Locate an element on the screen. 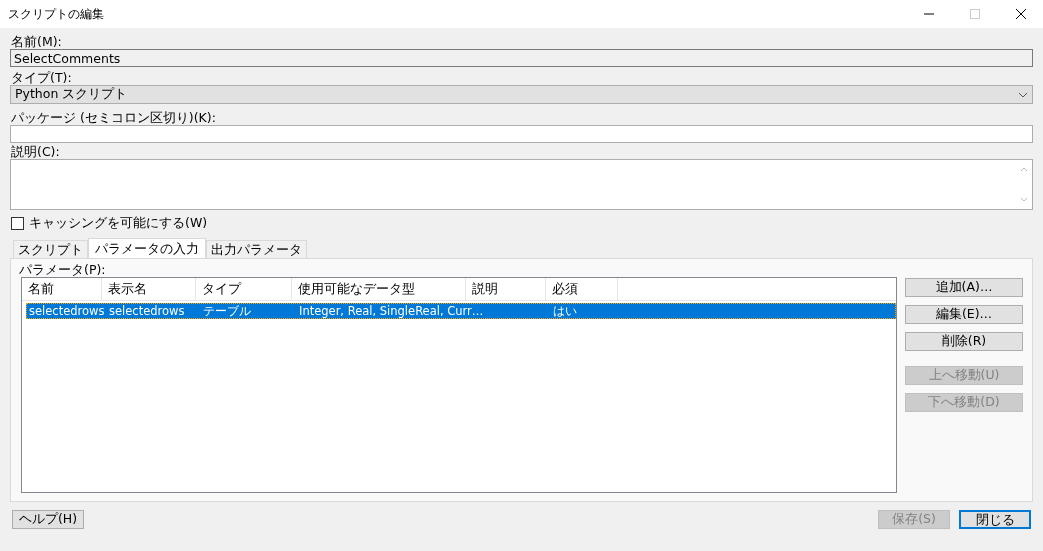  description-field is located at coordinates (521, 184).